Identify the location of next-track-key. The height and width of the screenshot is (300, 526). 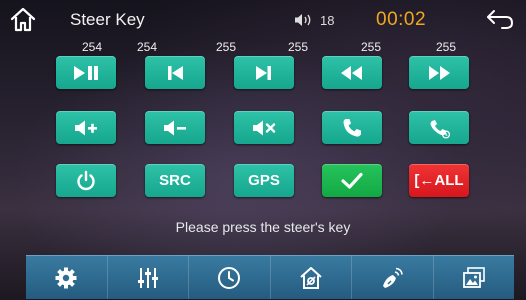
(264, 72).